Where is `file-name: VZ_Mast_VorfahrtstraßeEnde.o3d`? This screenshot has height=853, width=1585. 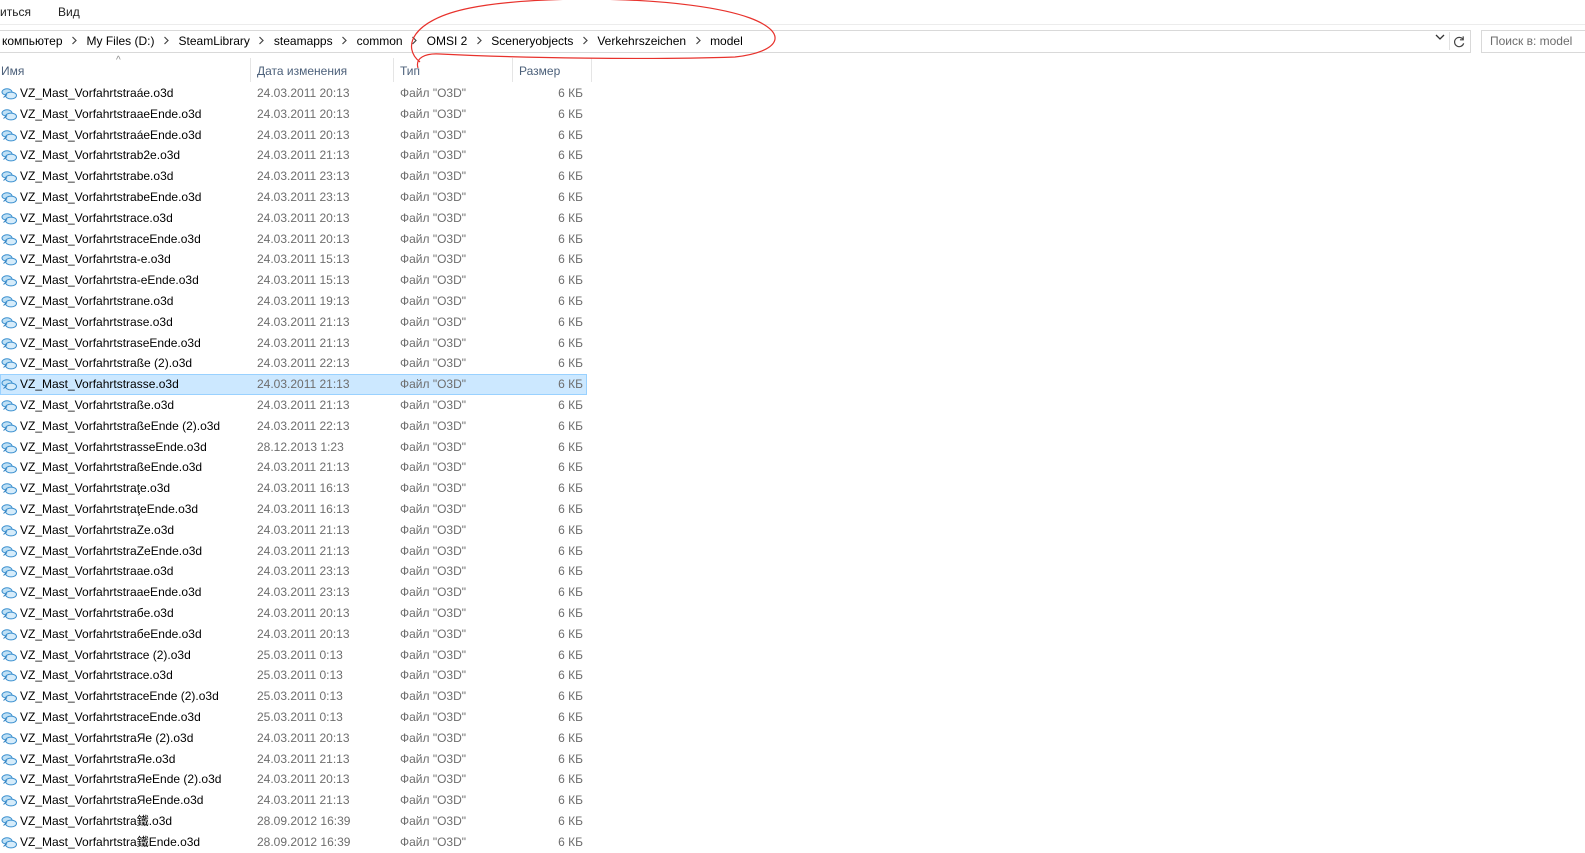
file-name: VZ_Mast_VorfahrtstraßeEnde.o3d is located at coordinates (111, 467).